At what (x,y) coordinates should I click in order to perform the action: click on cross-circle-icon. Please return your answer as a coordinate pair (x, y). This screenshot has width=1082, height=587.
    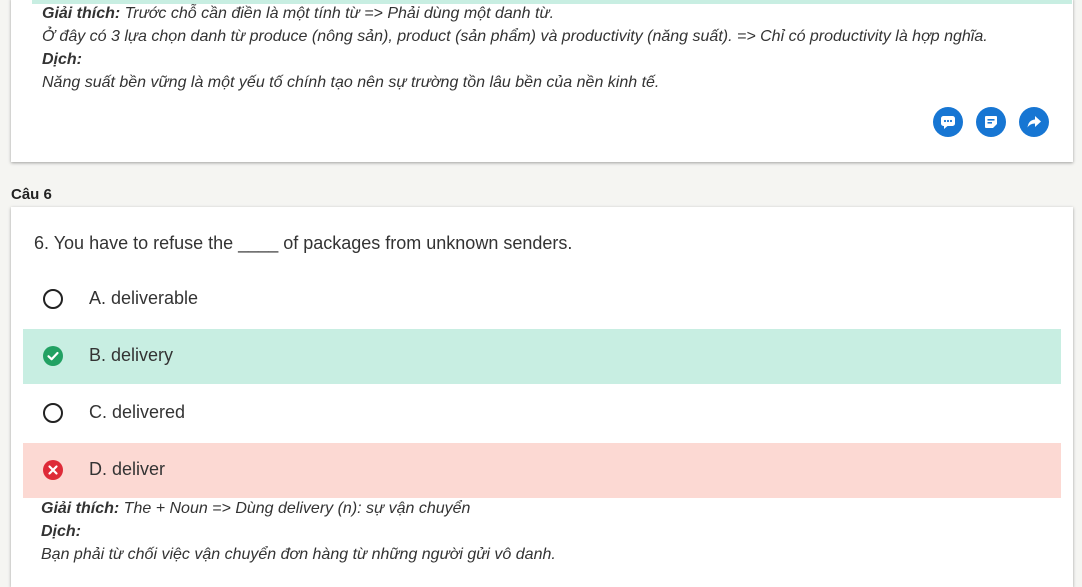
    Looking at the image, I should click on (53, 470).